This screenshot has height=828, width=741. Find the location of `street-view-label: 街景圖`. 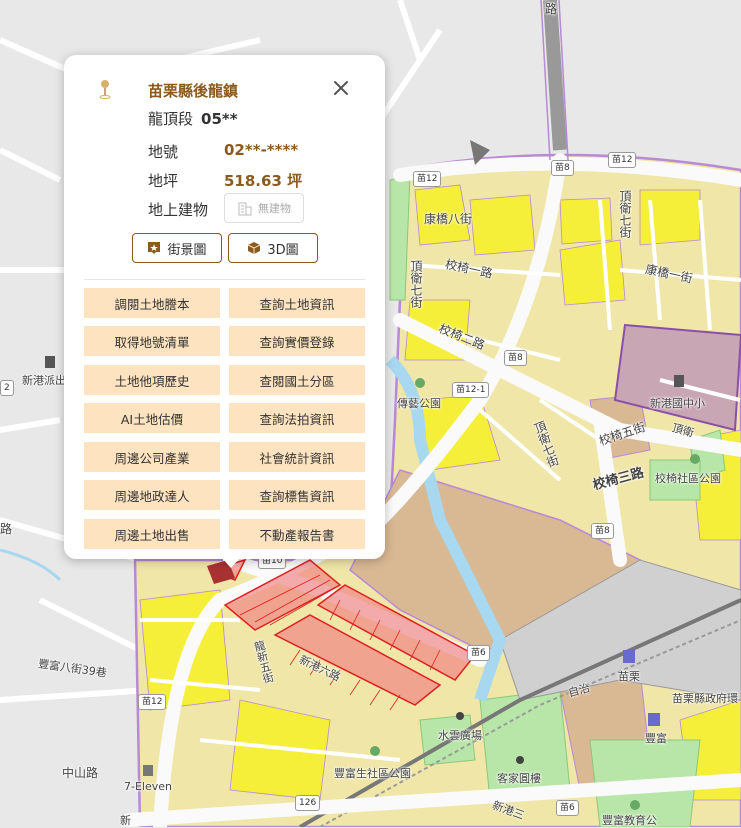

street-view-label: 街景圖 is located at coordinates (187, 250).